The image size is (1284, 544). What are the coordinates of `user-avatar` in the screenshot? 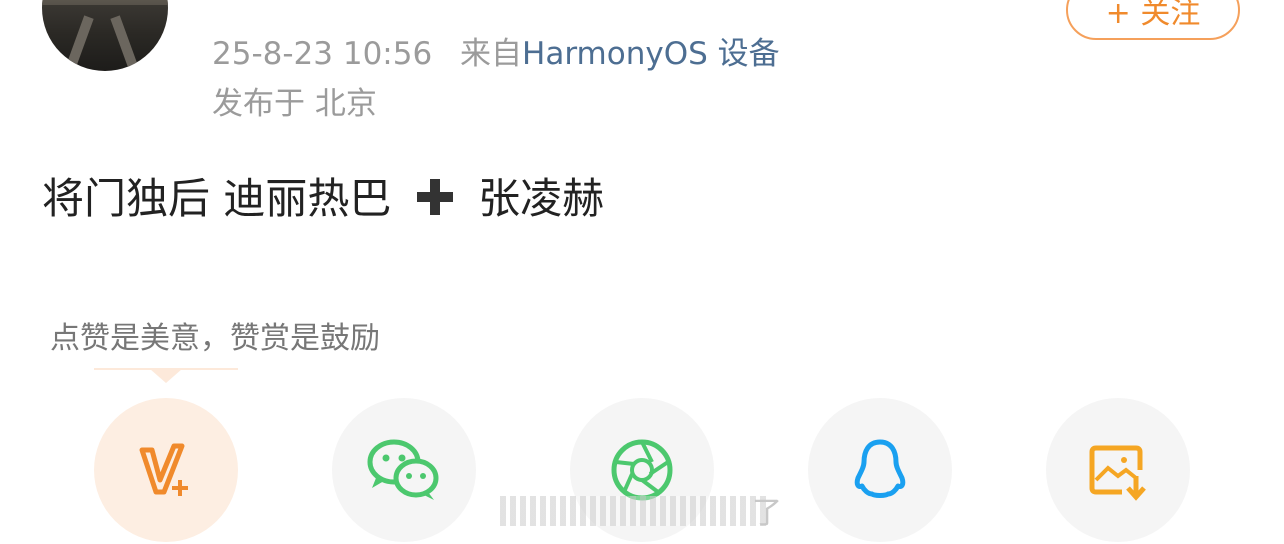 It's located at (105, 35).